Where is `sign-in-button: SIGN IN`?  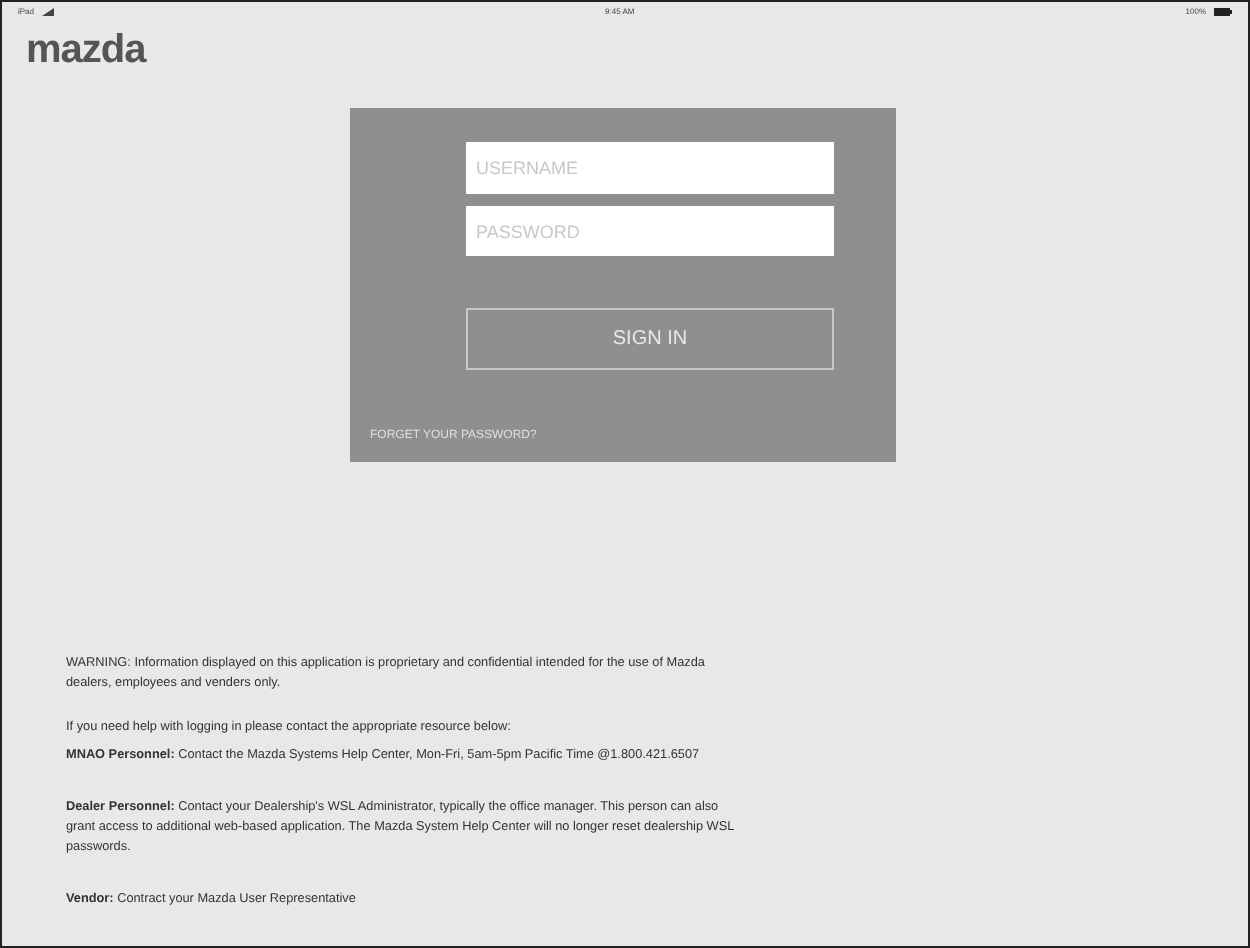 sign-in-button: SIGN IN is located at coordinates (650, 339).